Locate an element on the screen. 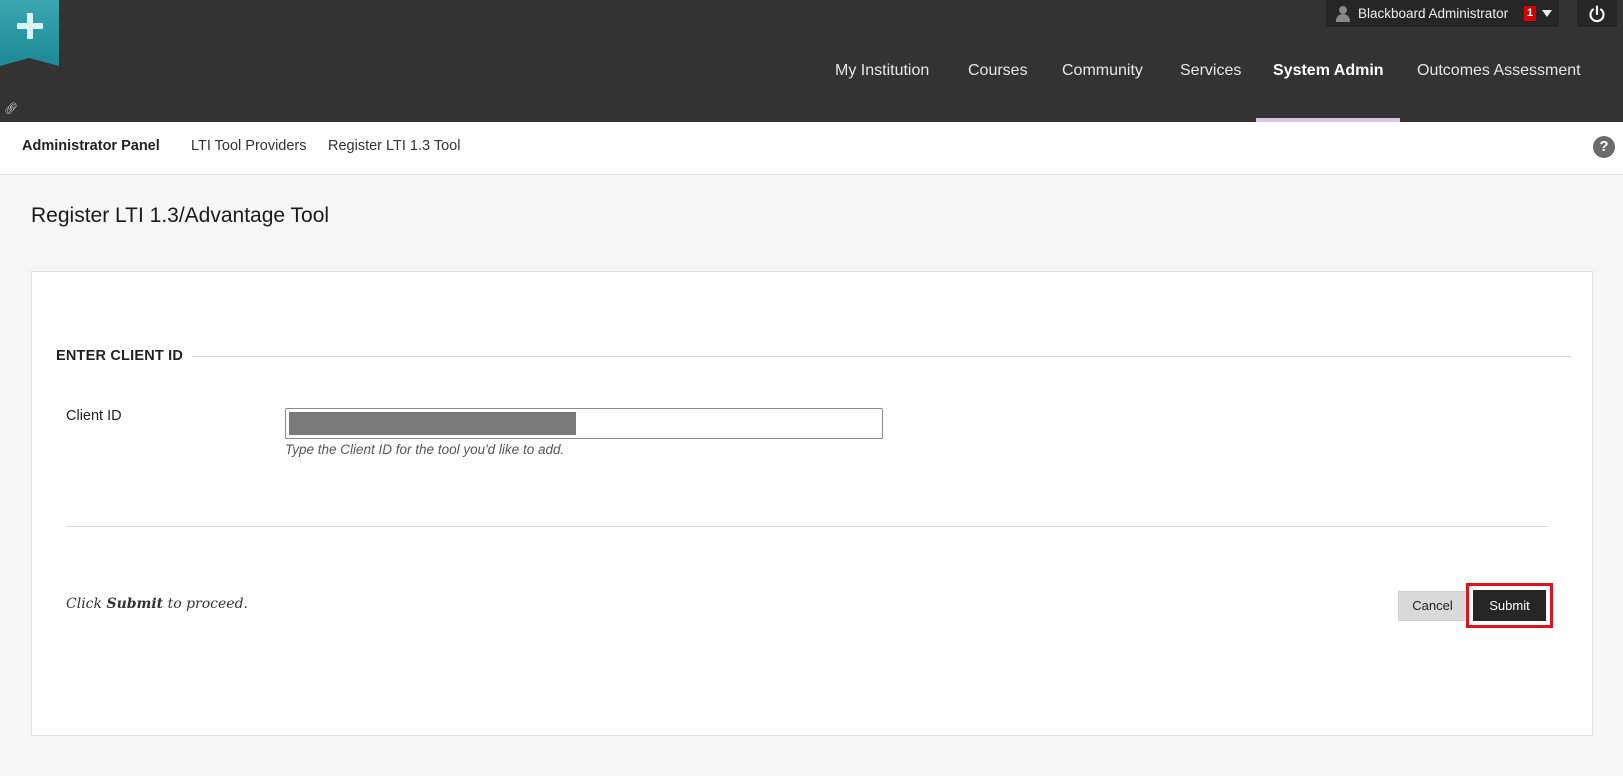 The image size is (1623, 776). nav-system-admin: System Admin is located at coordinates (1328, 71).